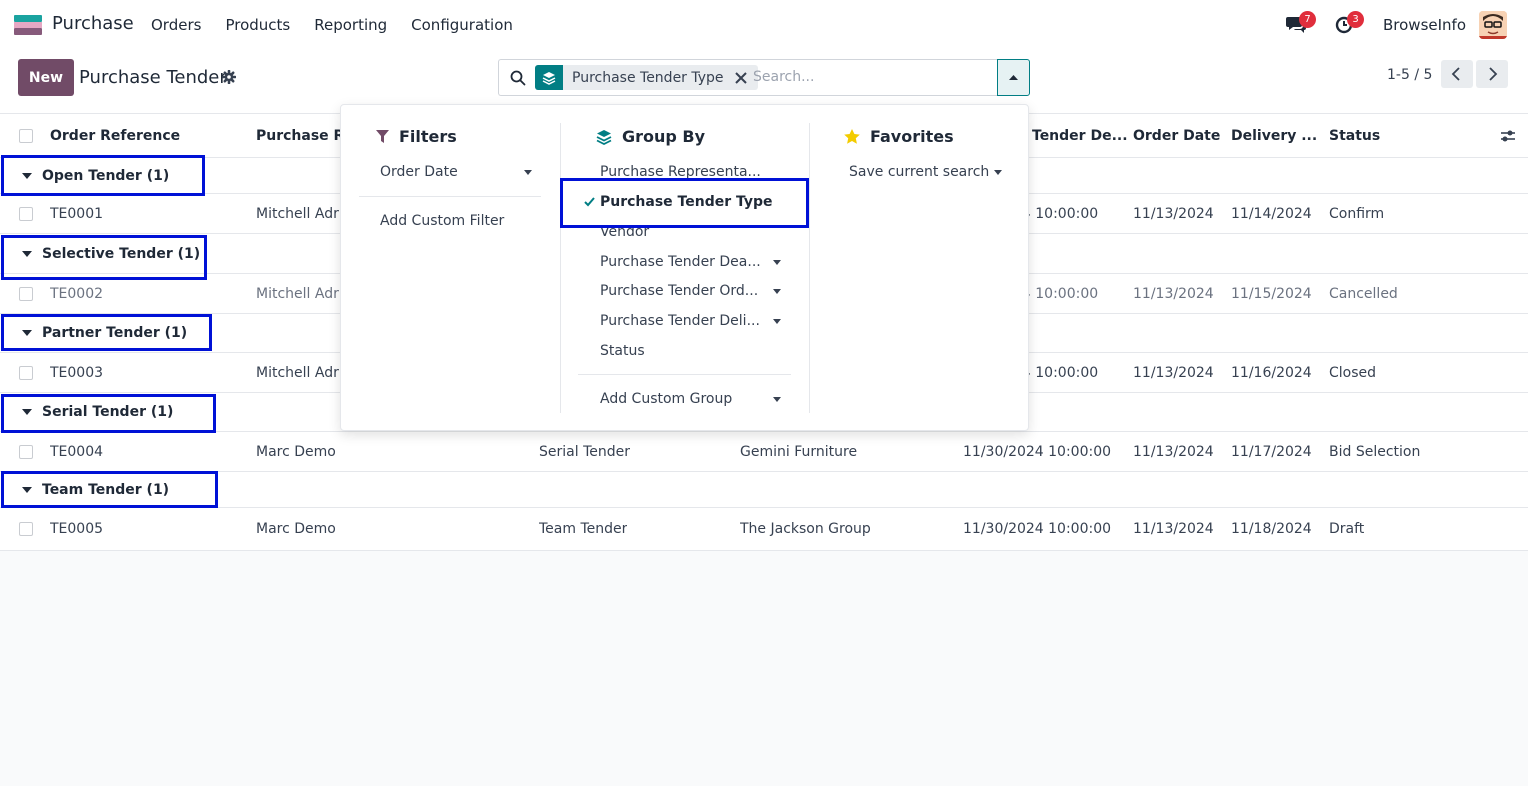 The image size is (1528, 786). I want to click on menu-reporting: Reporting, so click(350, 25).